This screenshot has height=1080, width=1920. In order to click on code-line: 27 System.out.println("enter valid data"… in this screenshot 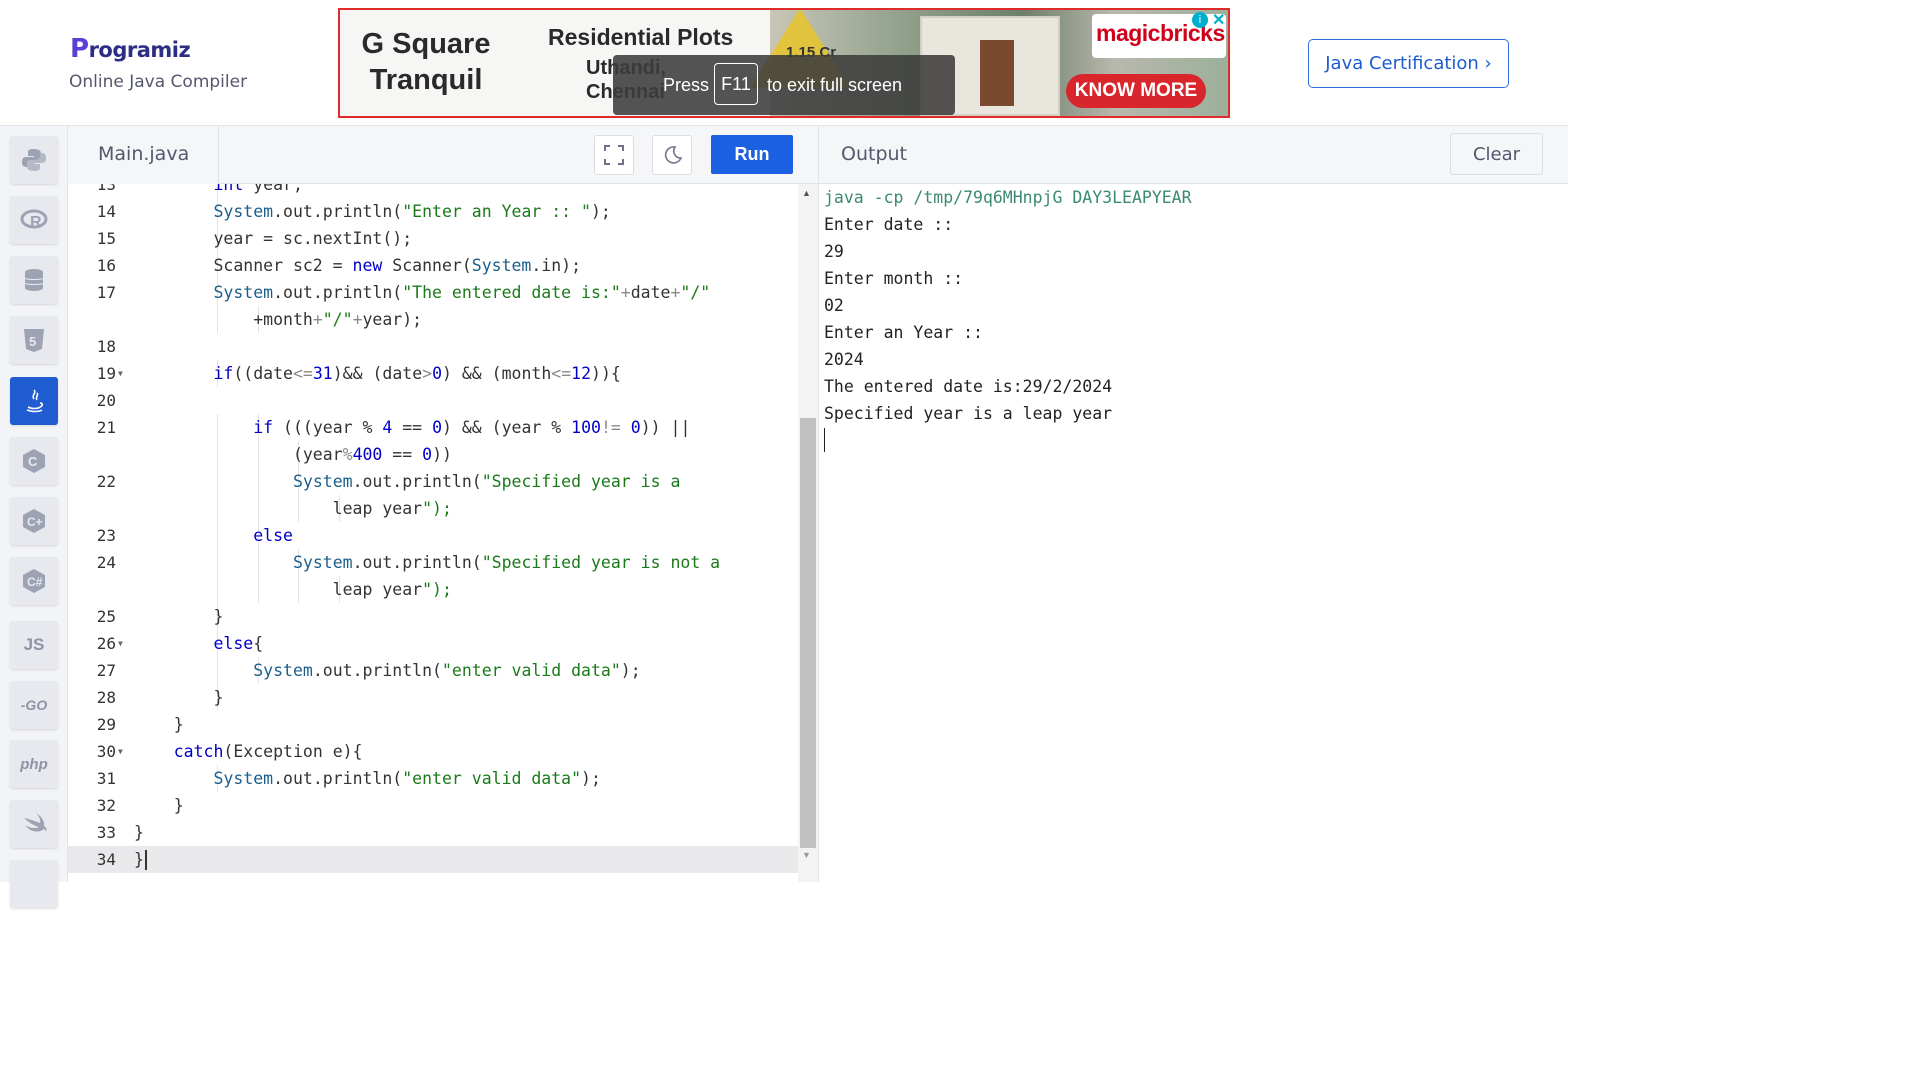, I will do `click(433, 670)`.